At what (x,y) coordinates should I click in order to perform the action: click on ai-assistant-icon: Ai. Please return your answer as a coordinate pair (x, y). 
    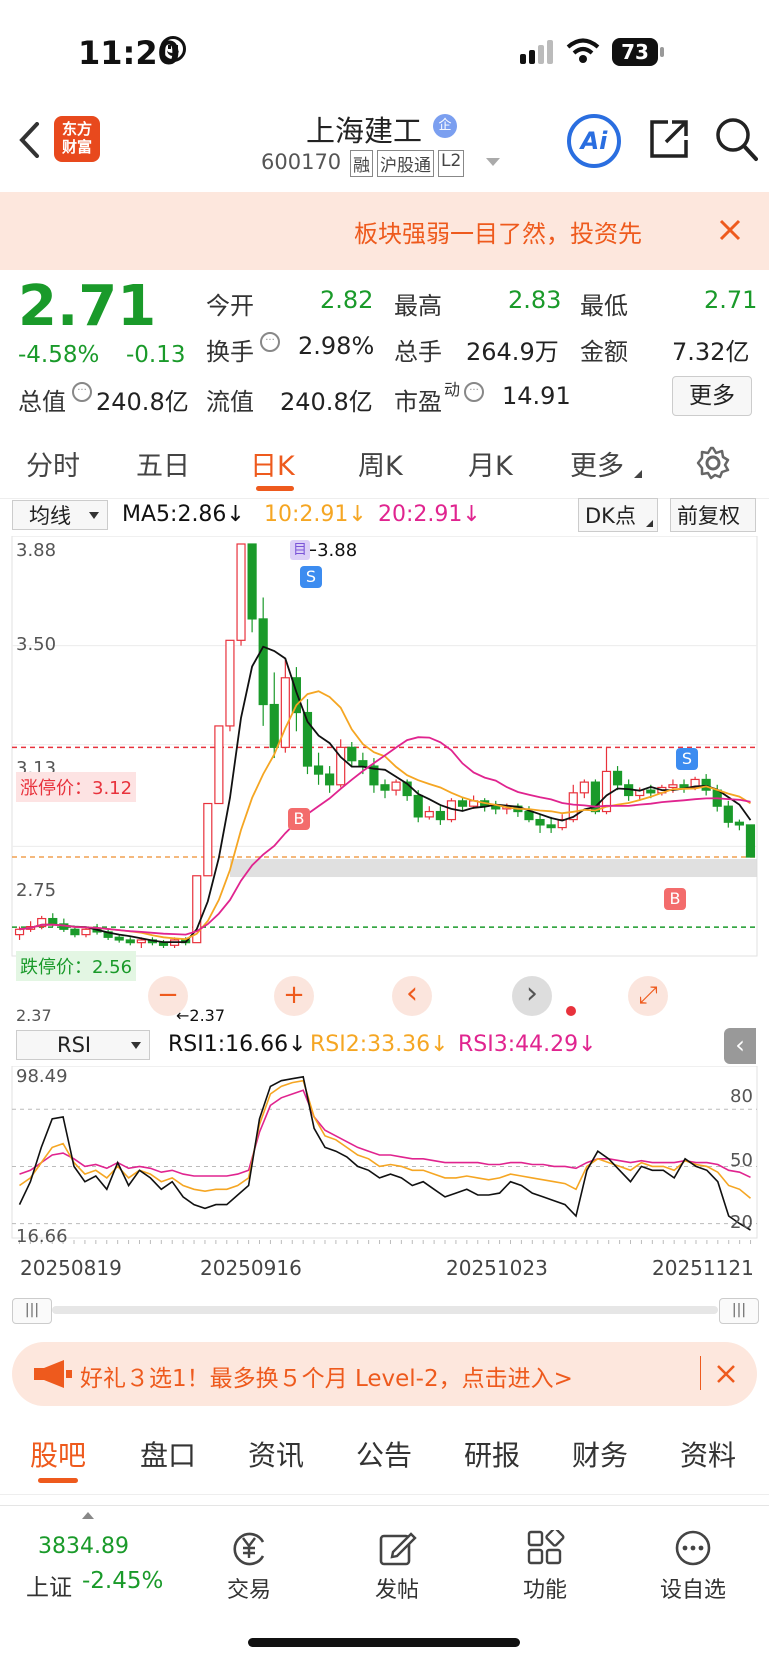
    Looking at the image, I should click on (594, 141).